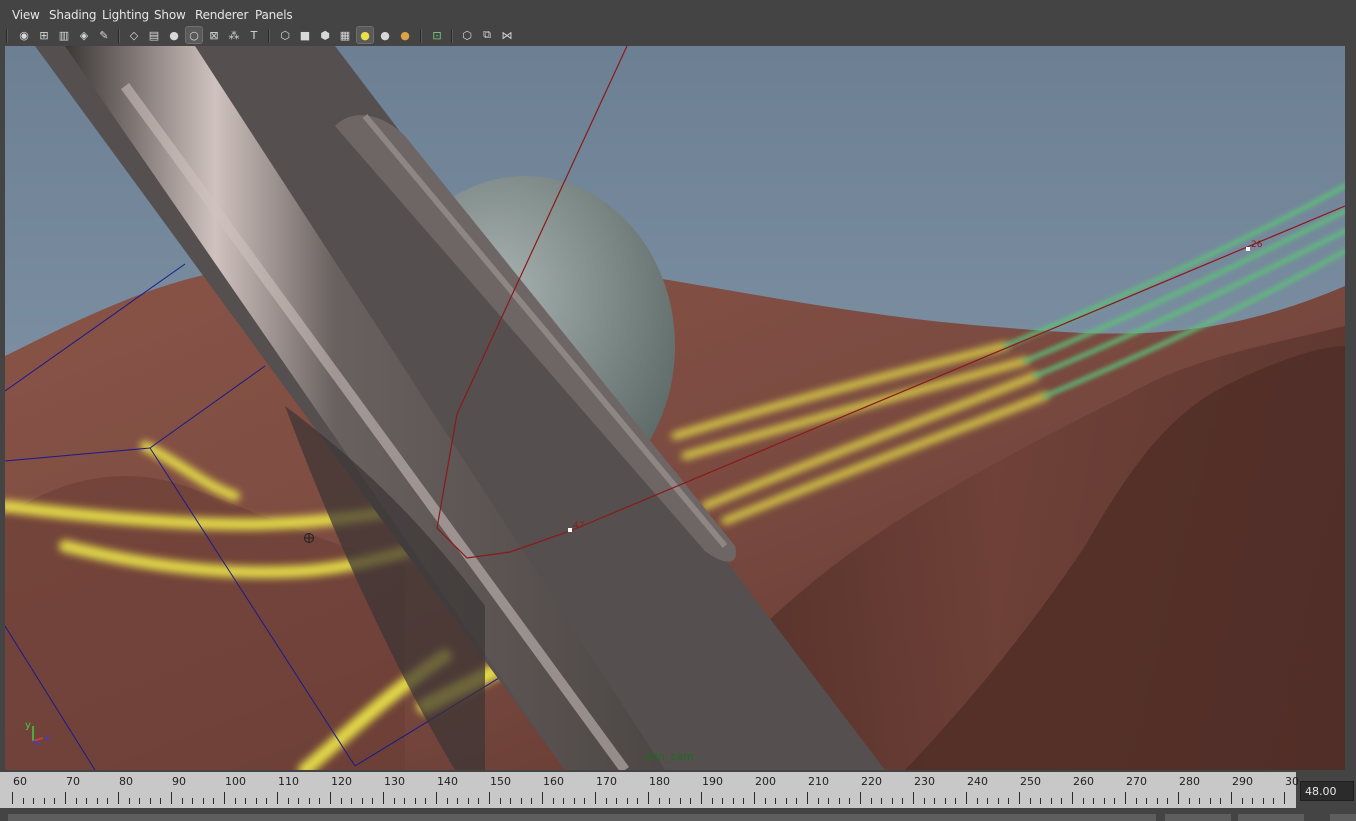 The image size is (1356, 821). What do you see at coordinates (126, 781) in the screenshot?
I see `timeline-tick-label: 80` at bounding box center [126, 781].